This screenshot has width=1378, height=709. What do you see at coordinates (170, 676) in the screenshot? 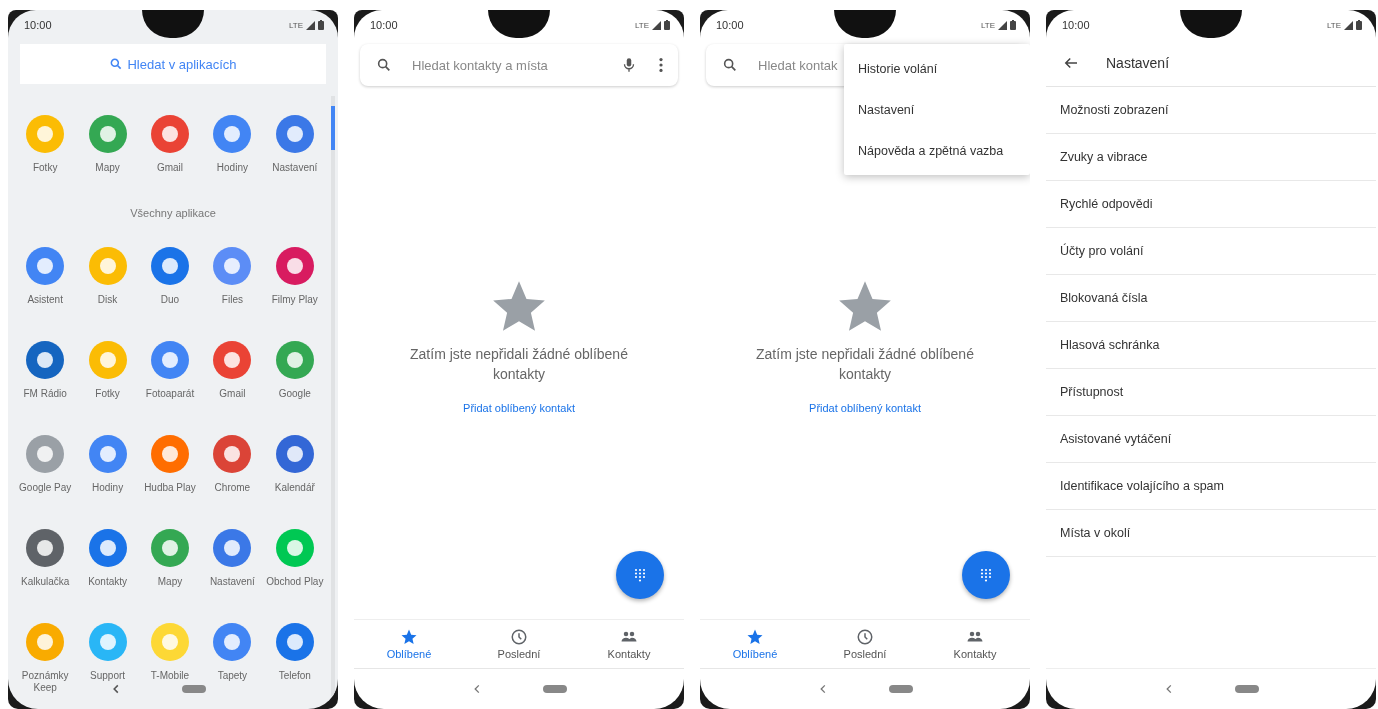
I see `app-label: T-Mobile` at bounding box center [170, 676].